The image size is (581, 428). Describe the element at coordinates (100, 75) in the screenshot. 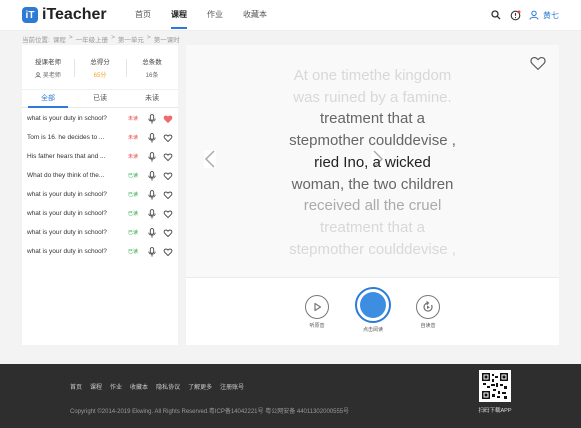

I see `stat-value: 65分` at that location.